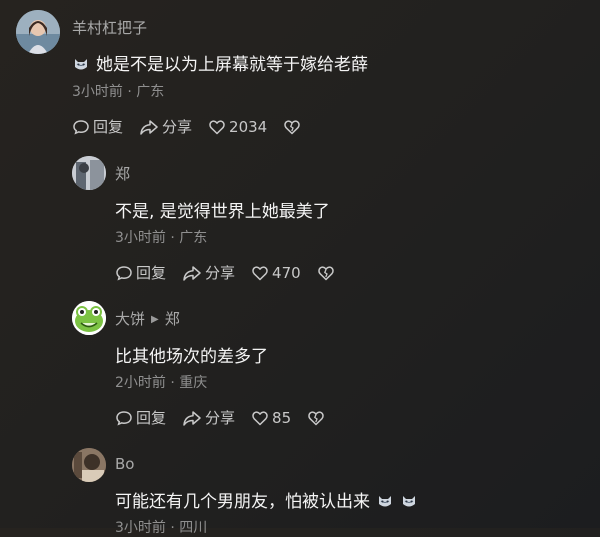 The image size is (600, 537). What do you see at coordinates (232, 65) in the screenshot?
I see `comment-text-content: 她是不是以为上屏幕就等于嫁给老薛` at bounding box center [232, 65].